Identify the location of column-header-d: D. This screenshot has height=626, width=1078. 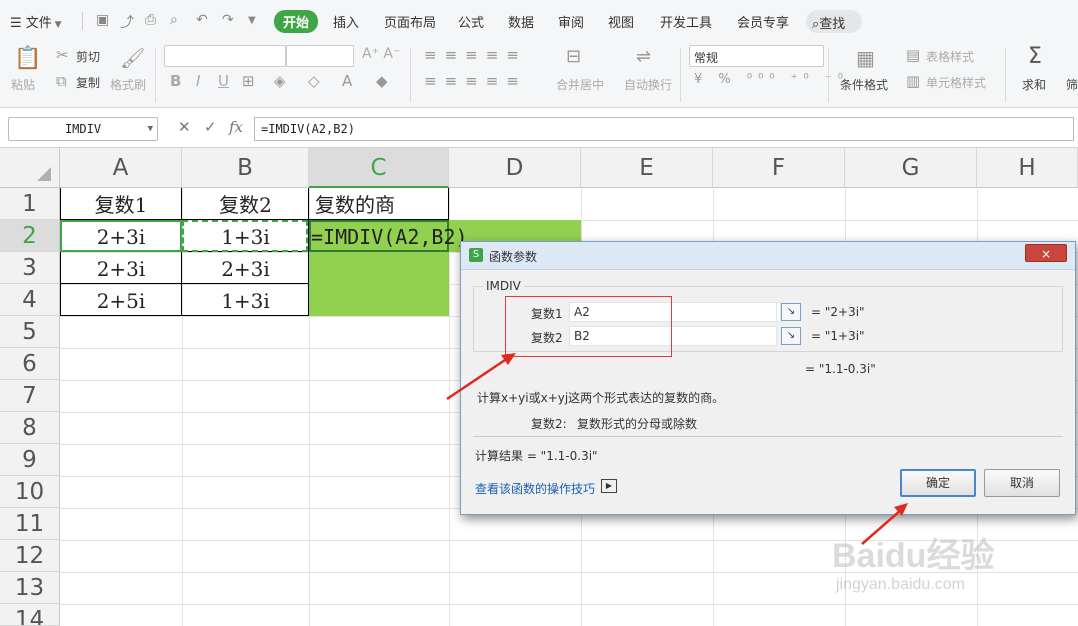
(515, 168).